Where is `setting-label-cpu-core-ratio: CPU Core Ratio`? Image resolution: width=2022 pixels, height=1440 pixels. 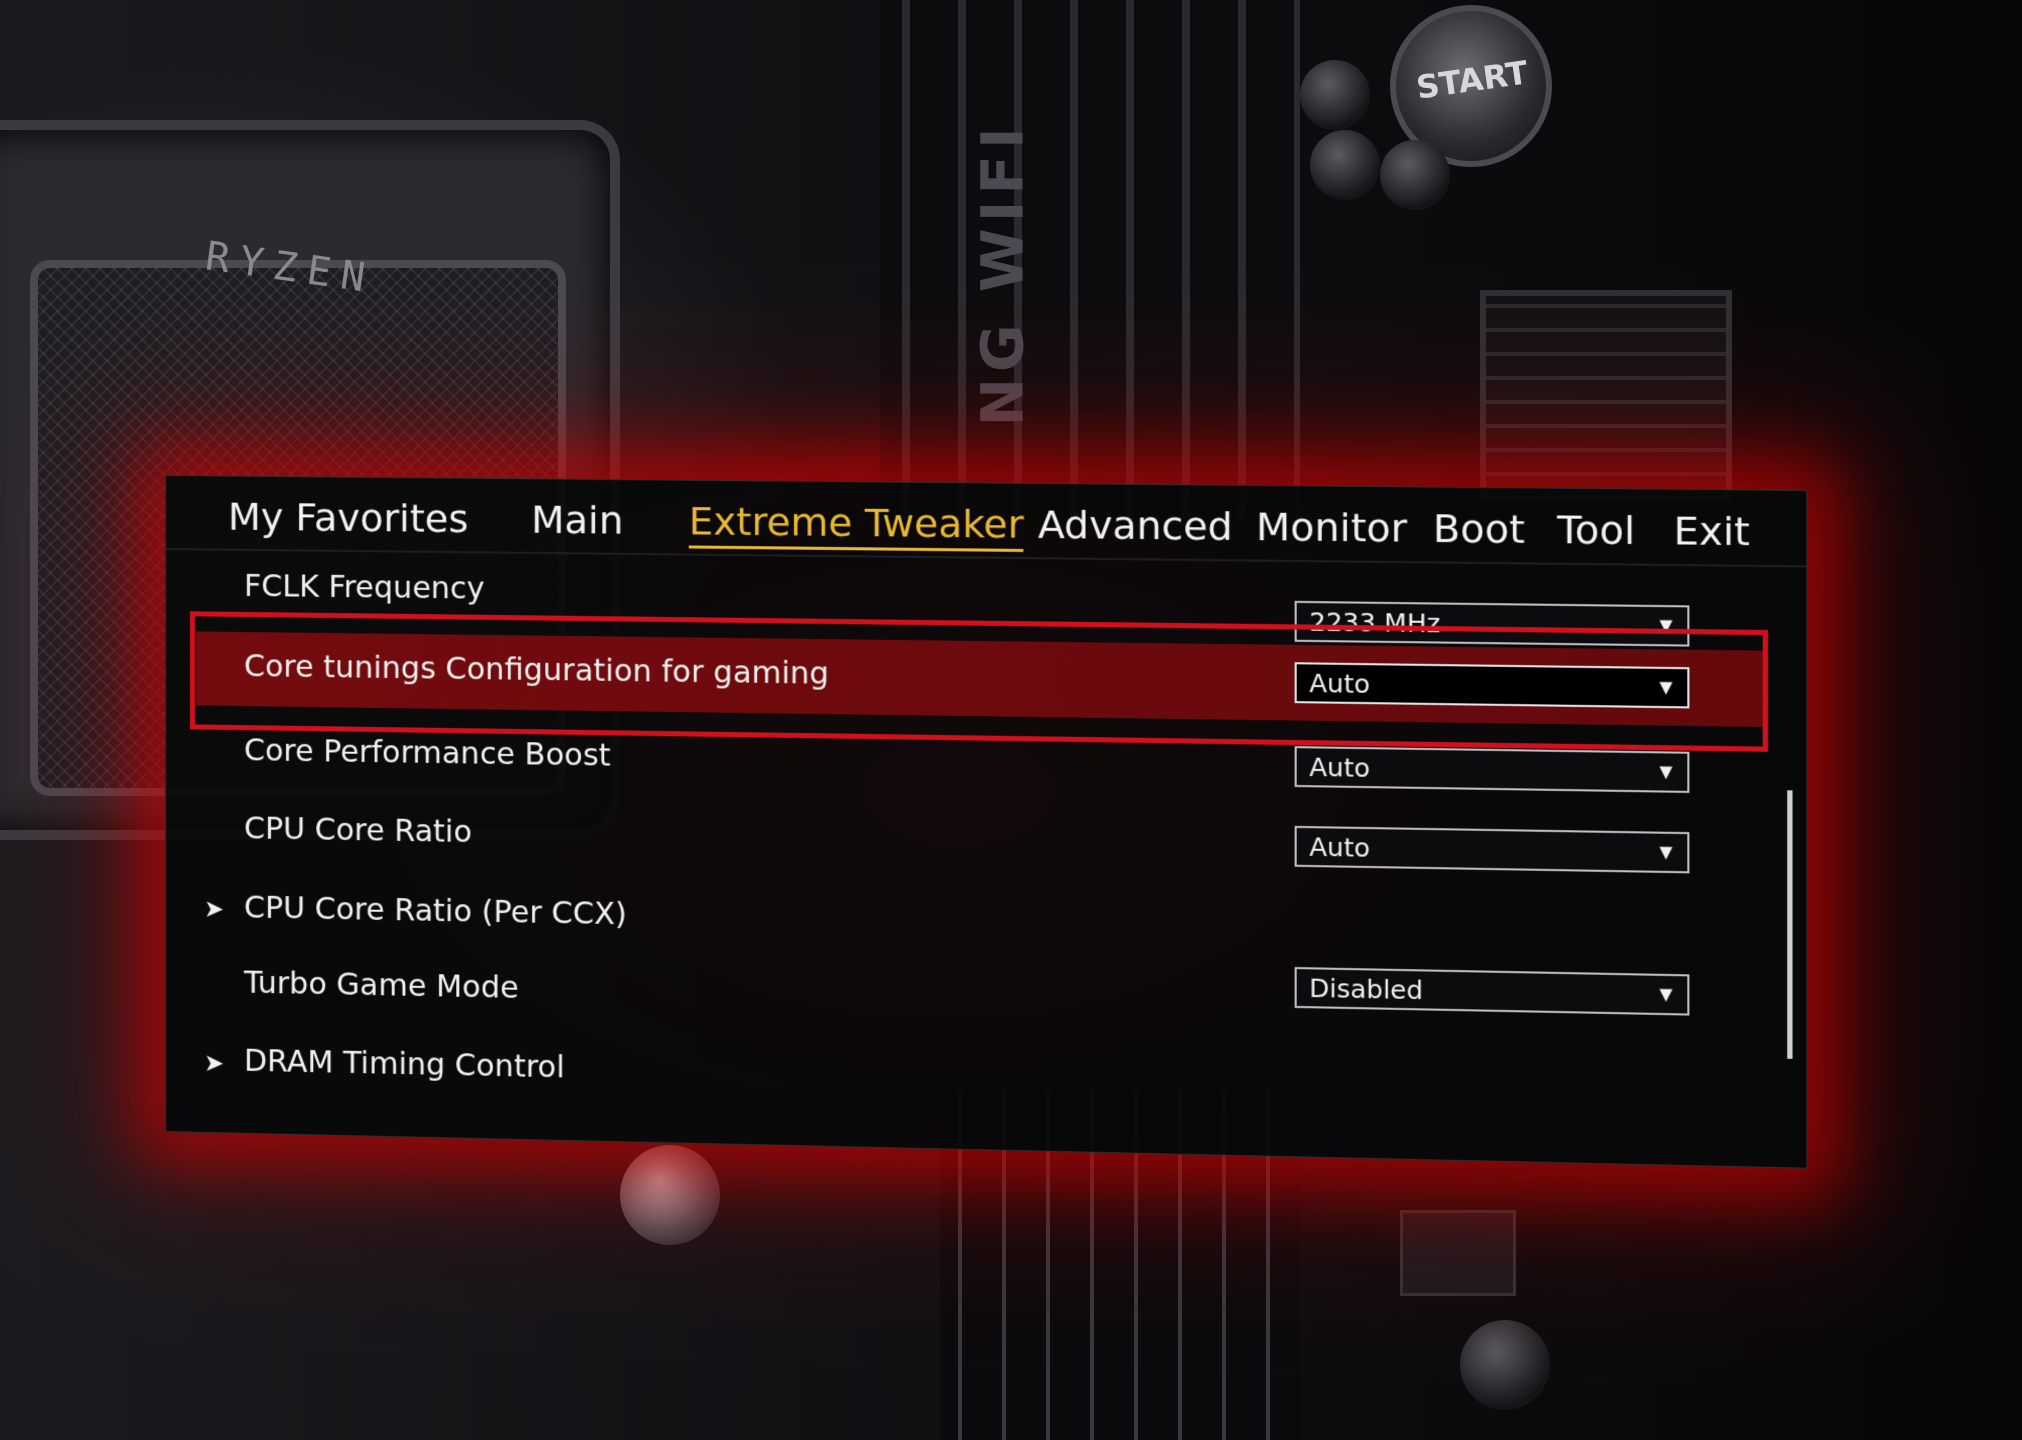
setting-label-cpu-core-ratio: CPU Core Ratio is located at coordinates (358, 830).